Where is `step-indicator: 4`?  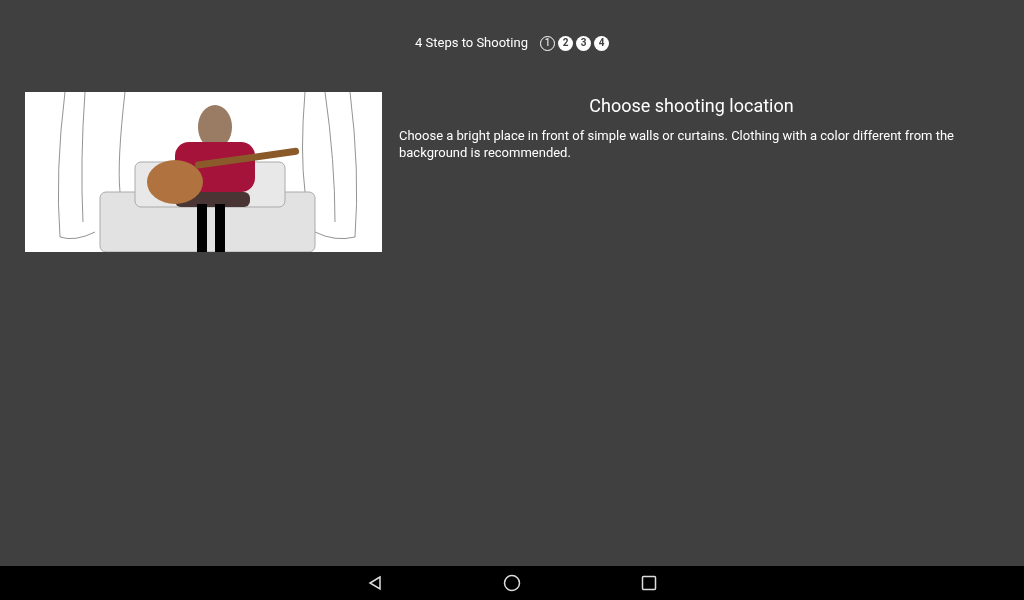 step-indicator: 4 is located at coordinates (601, 43).